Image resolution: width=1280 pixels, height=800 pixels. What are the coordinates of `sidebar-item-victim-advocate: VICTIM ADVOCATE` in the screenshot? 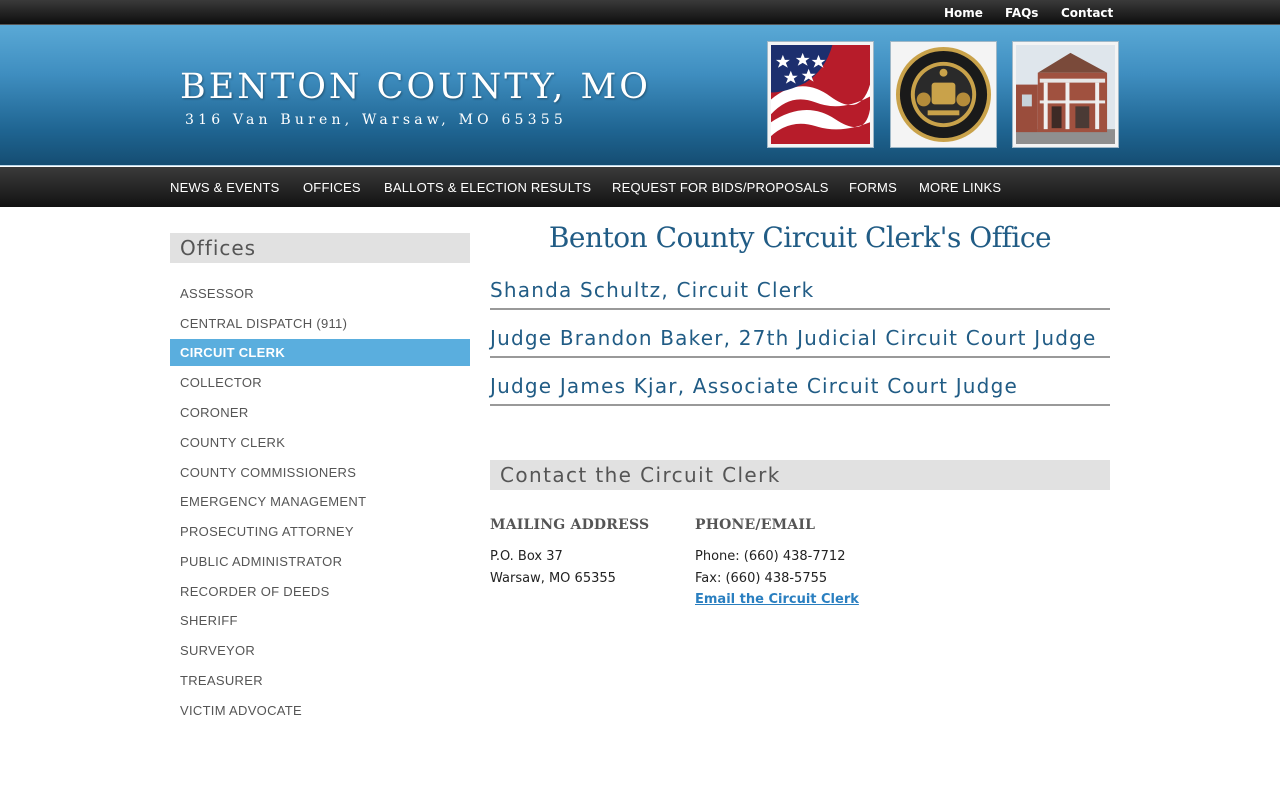 It's located at (320, 710).